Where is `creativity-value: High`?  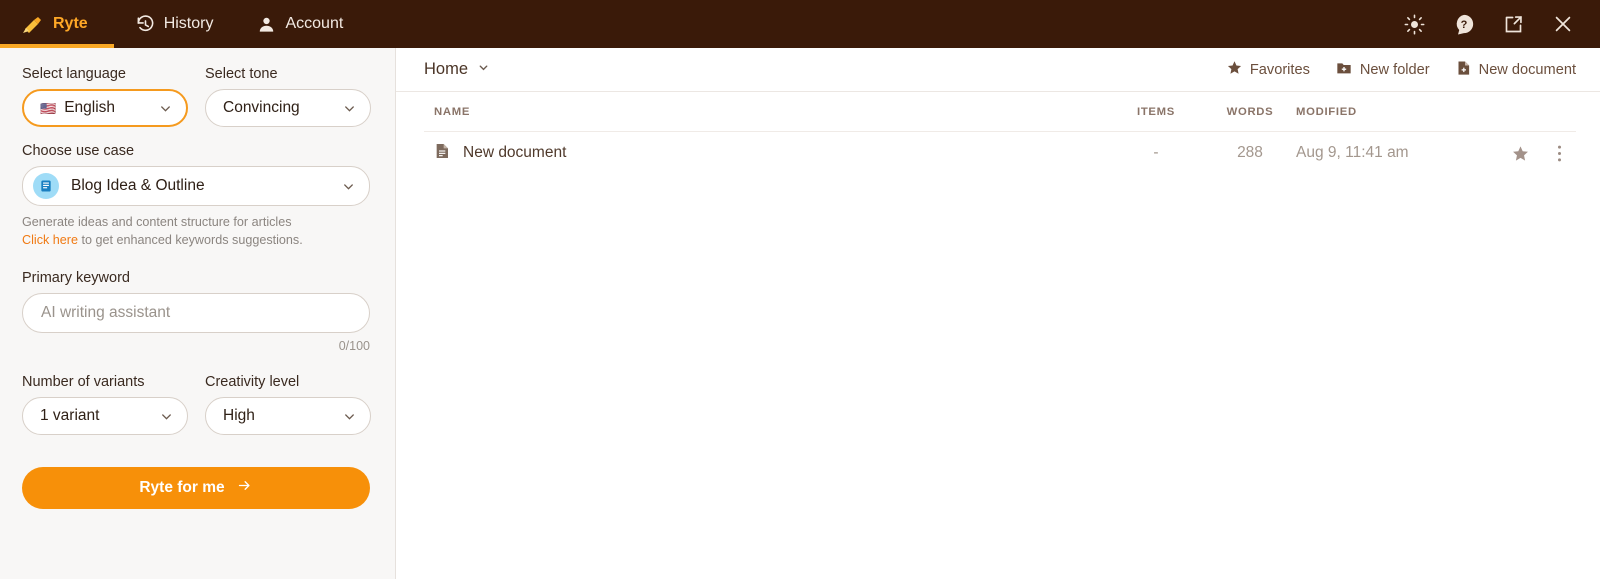
creativity-value: High is located at coordinates (239, 415).